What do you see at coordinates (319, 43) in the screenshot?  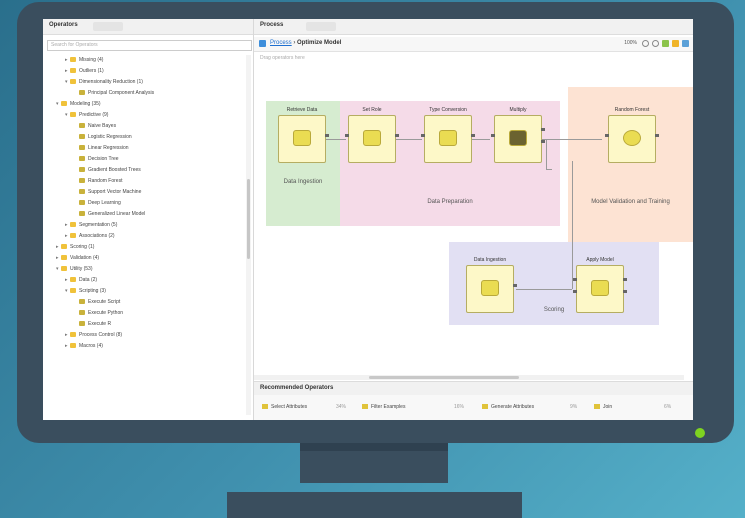 I see `breadcrumb-current: Optimize Model` at bounding box center [319, 43].